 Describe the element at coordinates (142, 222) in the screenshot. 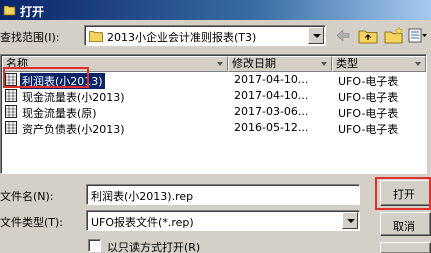

I see `file-type-value: UFO报表文件(*.rep)` at that location.